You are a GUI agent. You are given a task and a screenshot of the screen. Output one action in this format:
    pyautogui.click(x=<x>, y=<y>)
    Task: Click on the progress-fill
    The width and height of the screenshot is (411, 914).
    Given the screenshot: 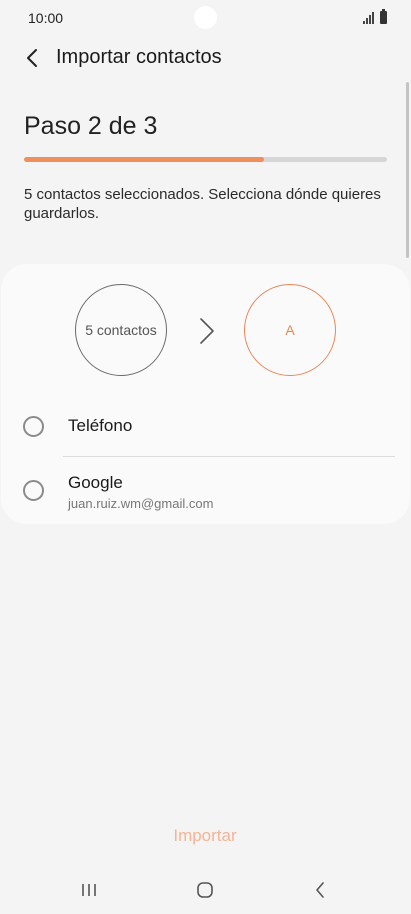 What is the action you would take?
    pyautogui.click(x=144, y=159)
    